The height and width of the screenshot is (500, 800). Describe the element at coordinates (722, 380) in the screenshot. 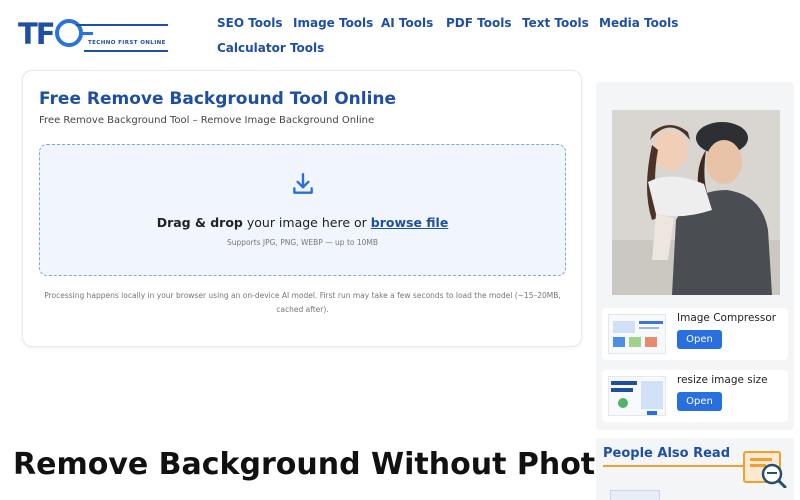

I see `promo-title: resize image size` at that location.